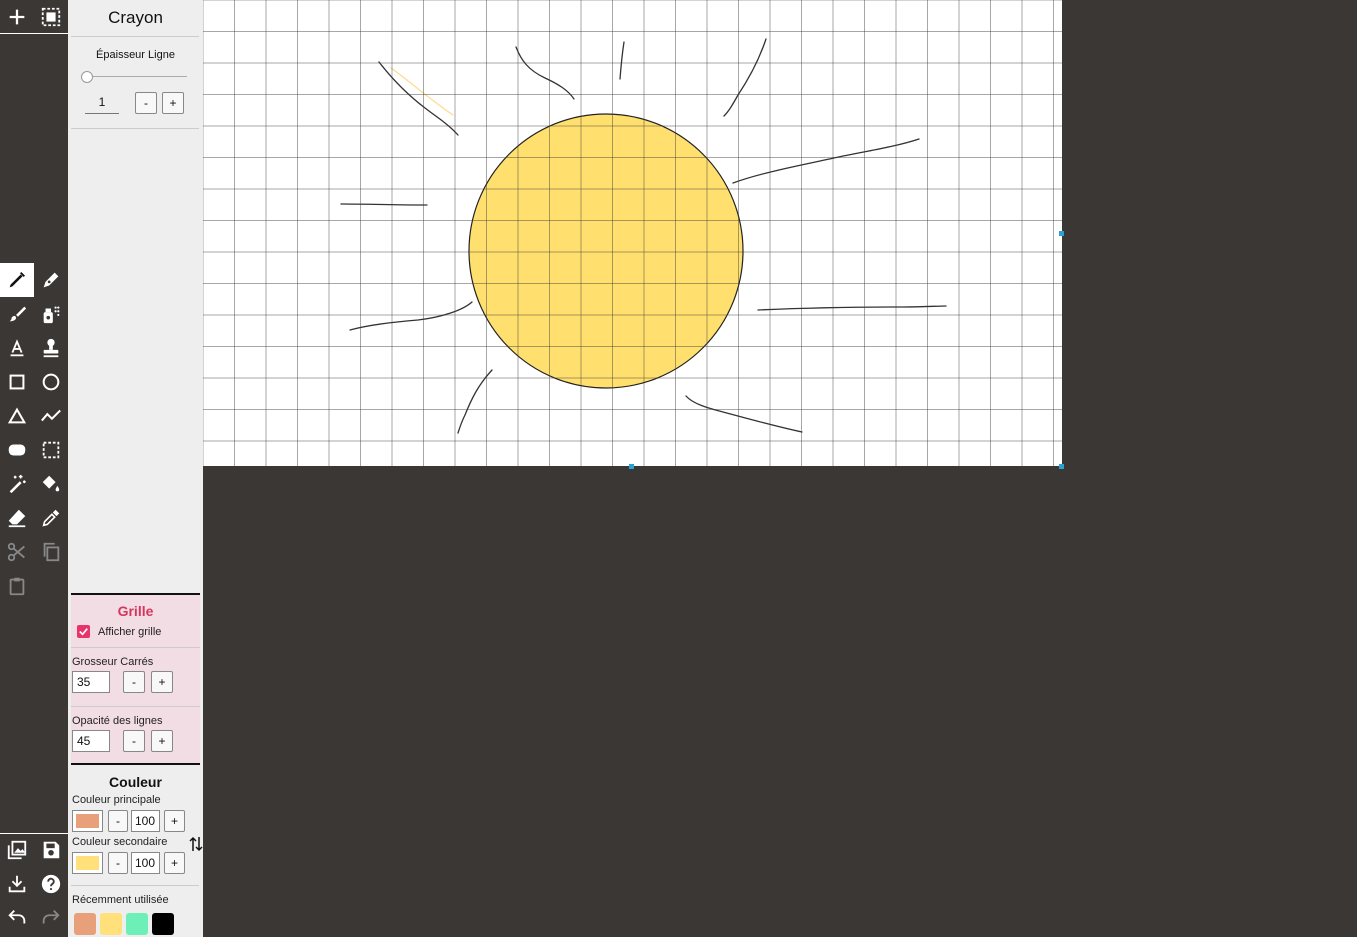  What do you see at coordinates (162, 682) in the screenshot?
I see `square-size-plus-button: +` at bounding box center [162, 682].